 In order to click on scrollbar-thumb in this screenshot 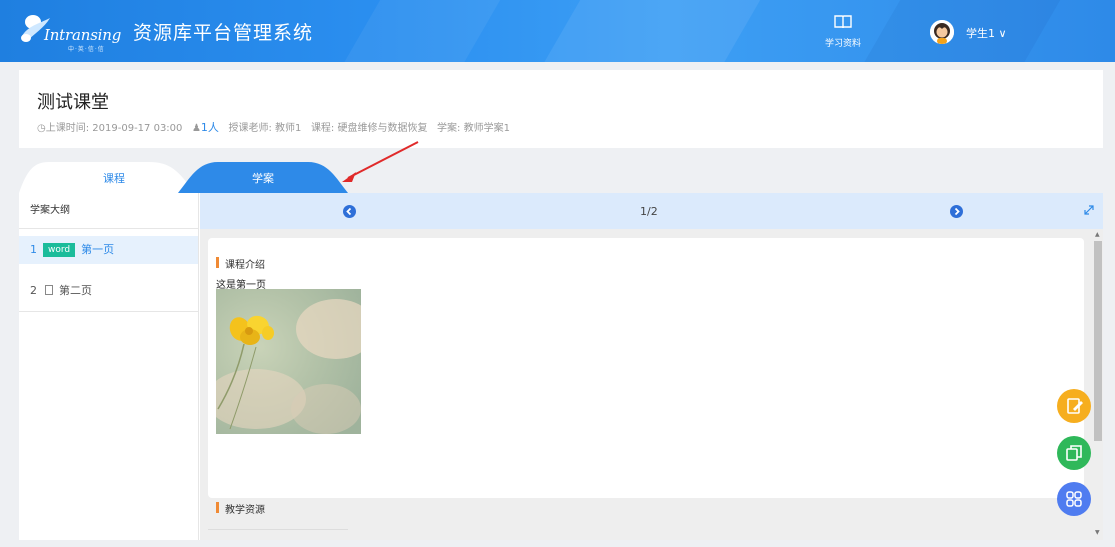, I will do `click(1098, 341)`.